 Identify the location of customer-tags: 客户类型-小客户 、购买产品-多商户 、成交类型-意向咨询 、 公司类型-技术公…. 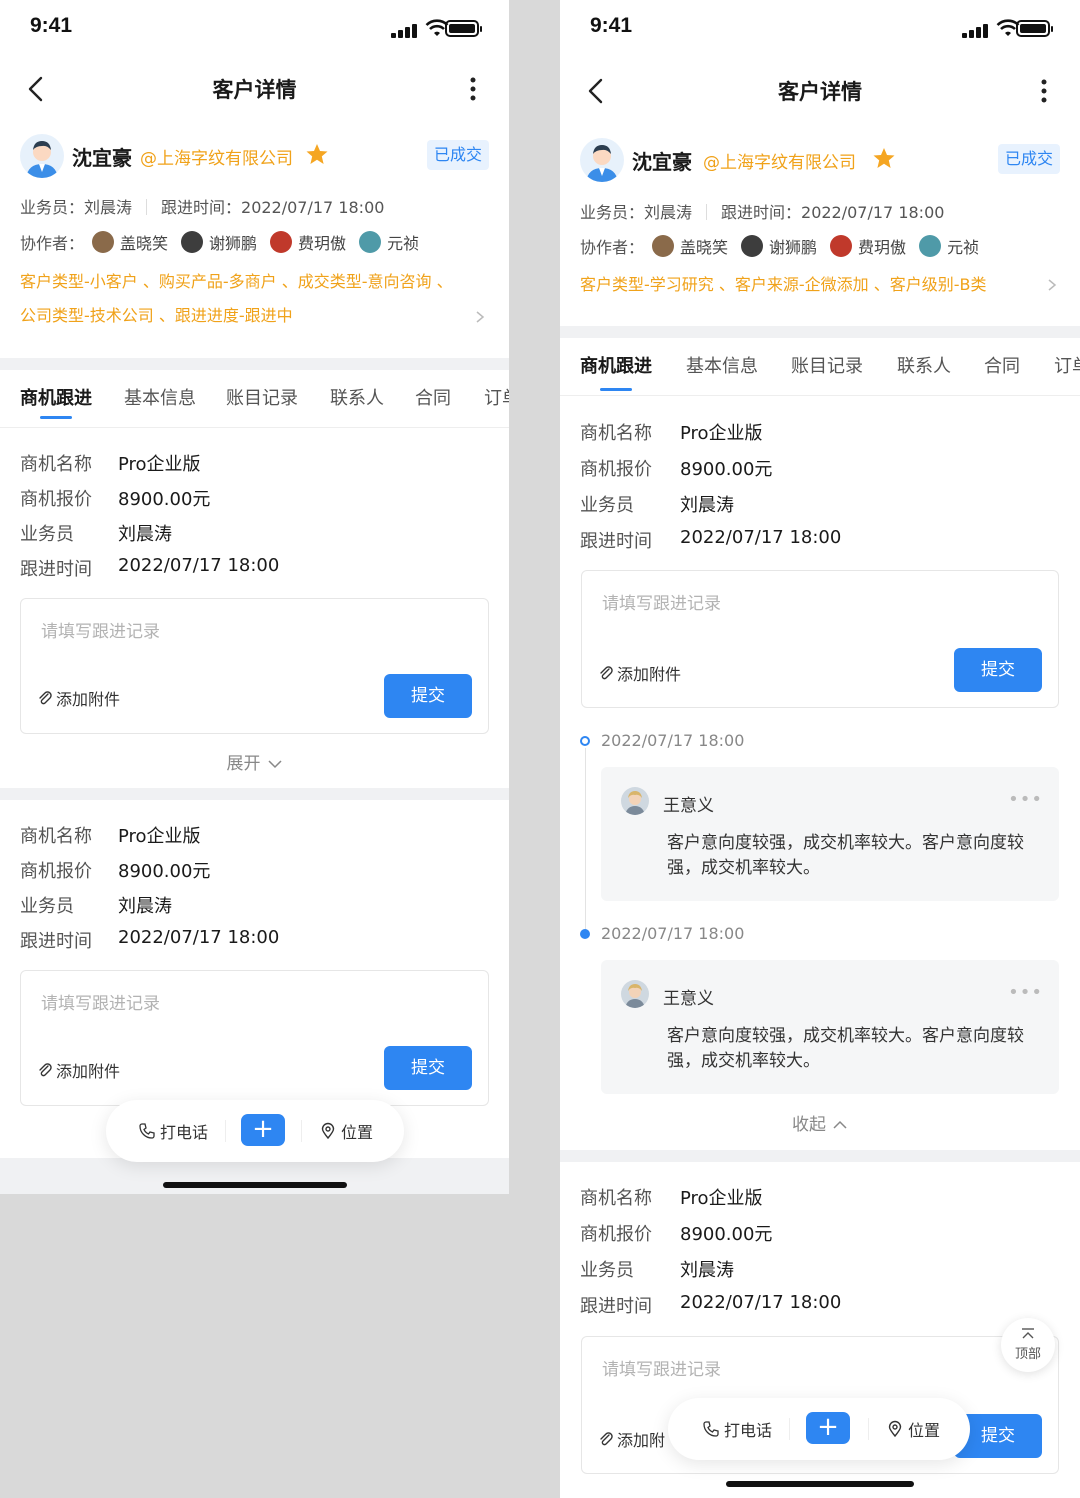
(236, 299).